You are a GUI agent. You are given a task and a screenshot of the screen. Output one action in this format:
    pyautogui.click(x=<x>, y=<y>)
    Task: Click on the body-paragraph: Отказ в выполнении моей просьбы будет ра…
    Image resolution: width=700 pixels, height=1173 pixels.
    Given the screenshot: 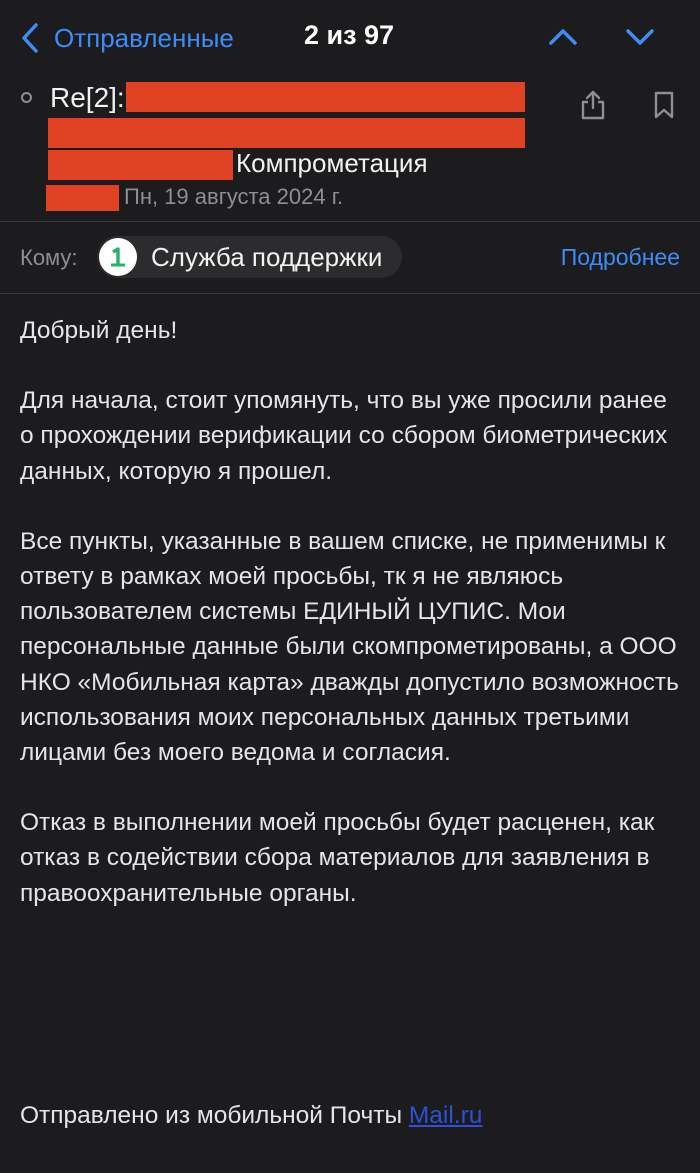 What is the action you would take?
    pyautogui.click(x=337, y=858)
    